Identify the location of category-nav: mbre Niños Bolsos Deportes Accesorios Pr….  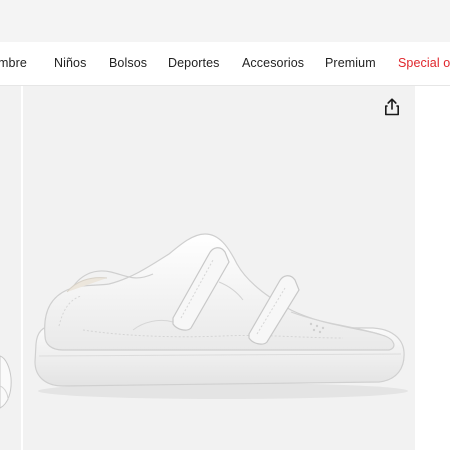
(225, 64).